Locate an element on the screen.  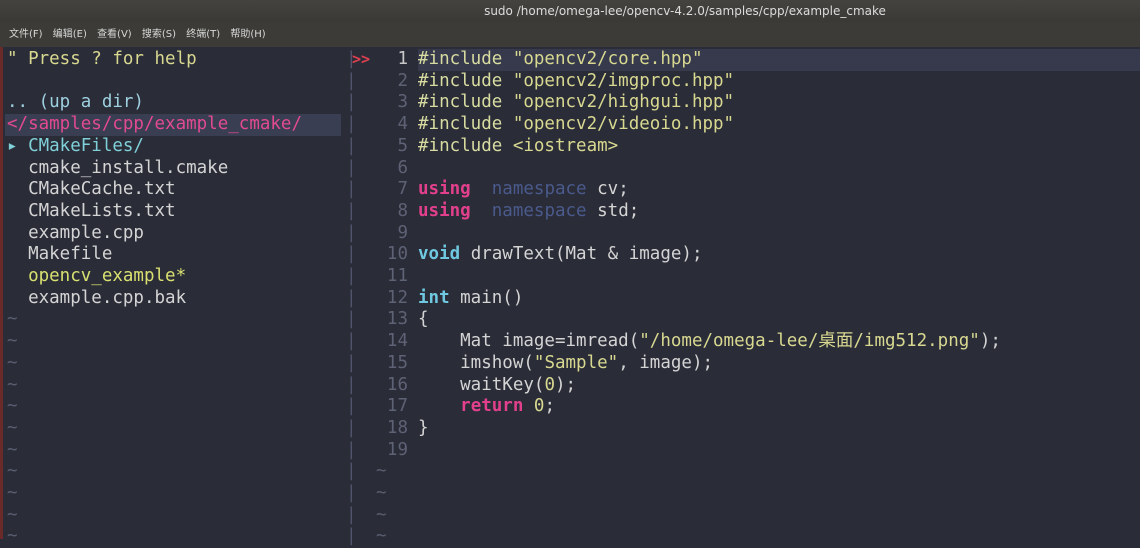
code-token: <iostream> is located at coordinates (565, 145).